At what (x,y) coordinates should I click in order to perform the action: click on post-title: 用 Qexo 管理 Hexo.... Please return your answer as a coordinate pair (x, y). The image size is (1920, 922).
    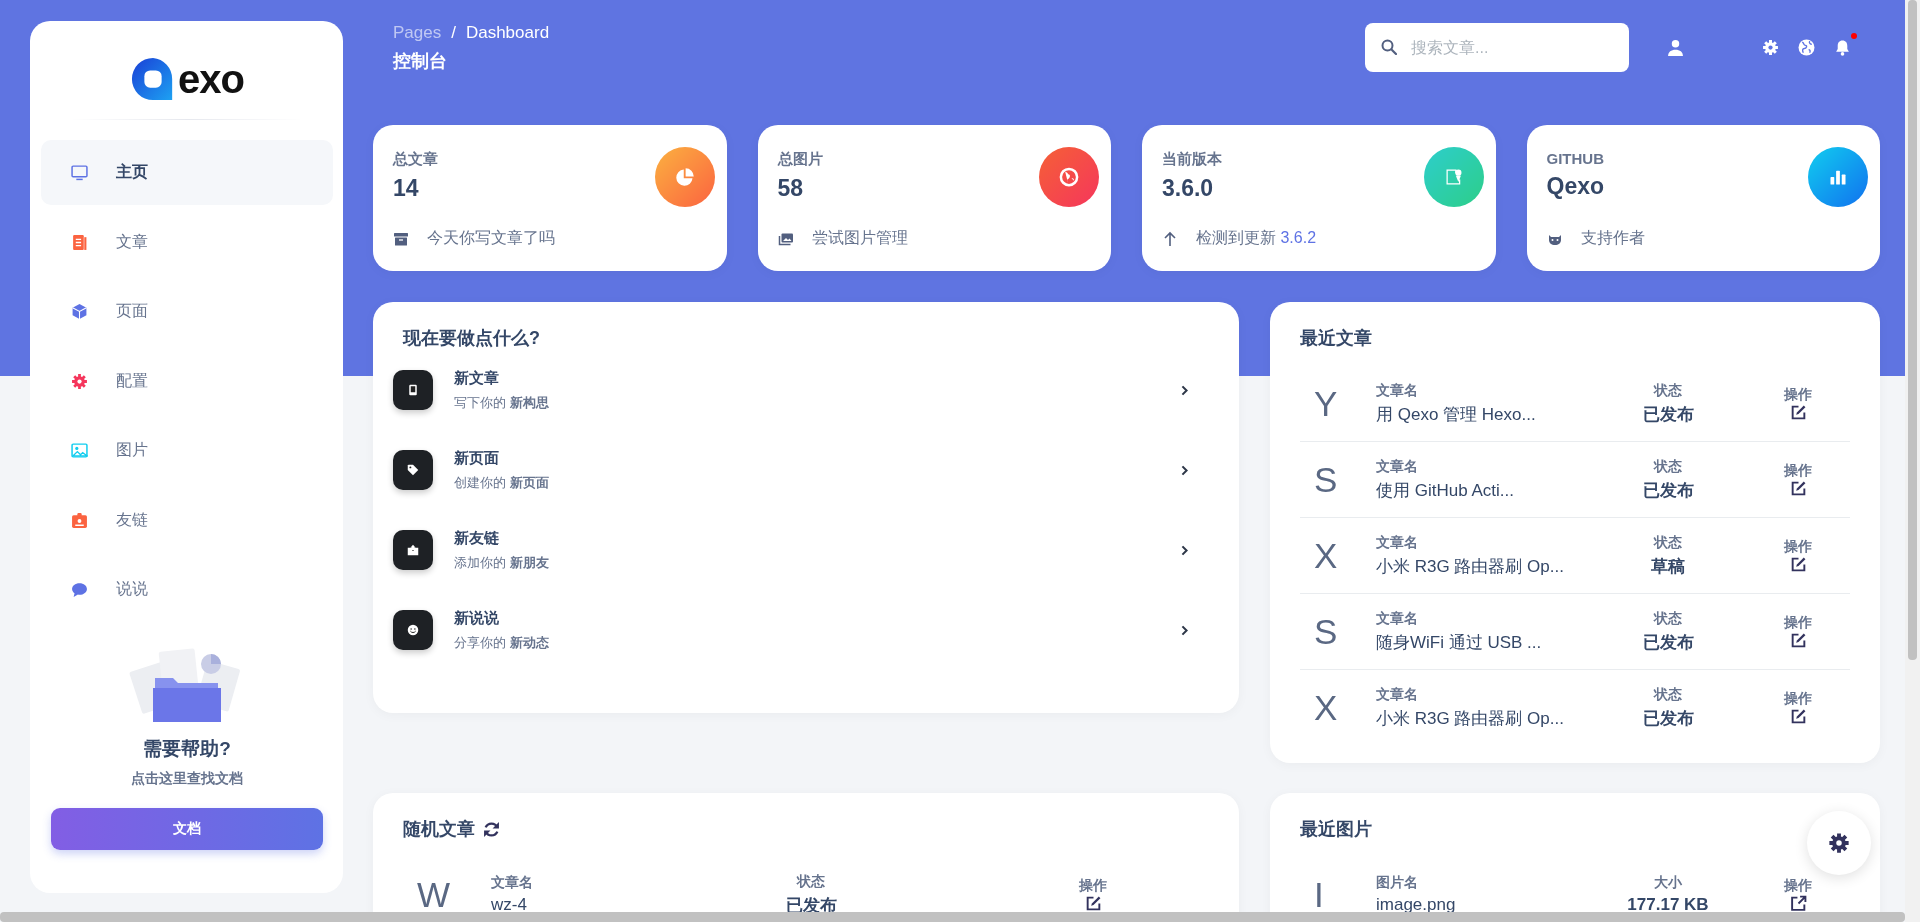
    Looking at the image, I should click on (1492, 414).